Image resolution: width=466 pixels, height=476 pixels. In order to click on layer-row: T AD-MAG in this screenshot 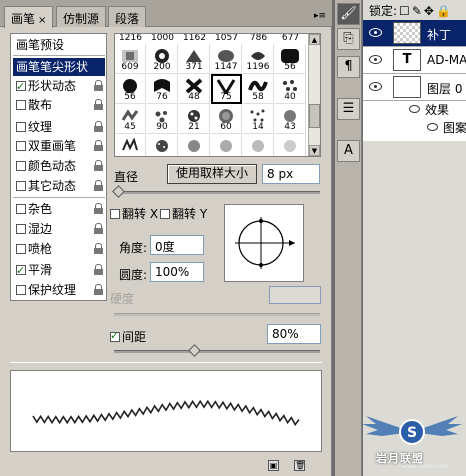, I will do `click(414, 60)`.